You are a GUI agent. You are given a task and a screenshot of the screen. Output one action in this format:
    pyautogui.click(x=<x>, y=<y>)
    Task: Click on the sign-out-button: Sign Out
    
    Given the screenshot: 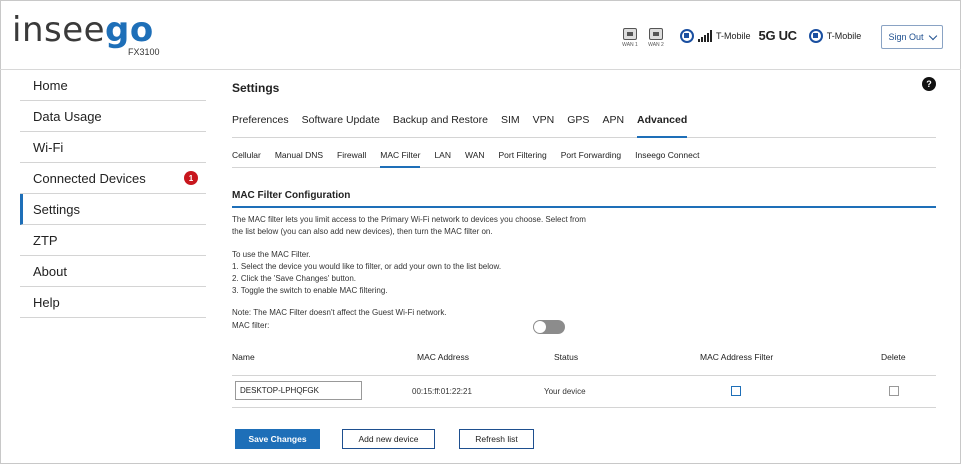 What is the action you would take?
    pyautogui.click(x=912, y=37)
    